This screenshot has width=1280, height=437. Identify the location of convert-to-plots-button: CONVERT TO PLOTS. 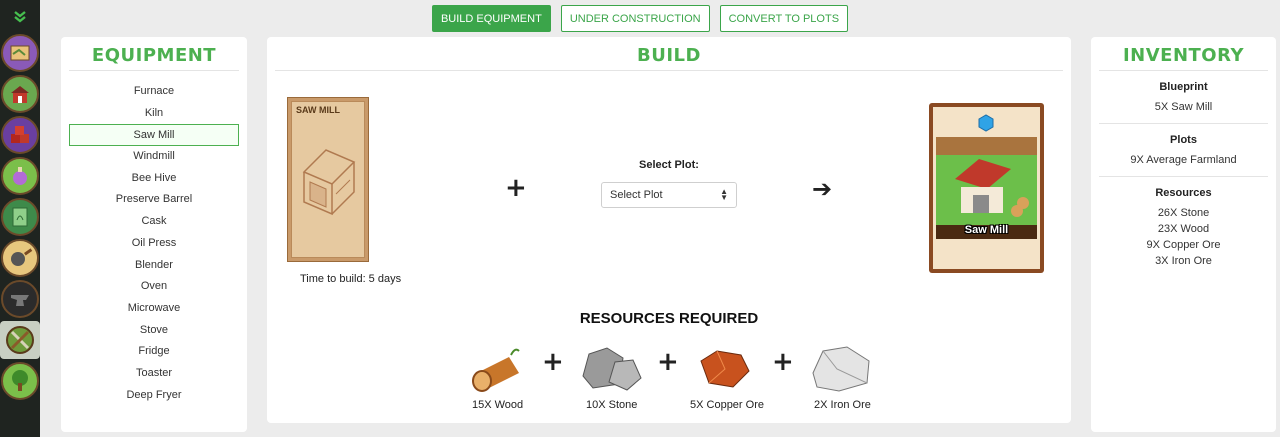
(784, 18).